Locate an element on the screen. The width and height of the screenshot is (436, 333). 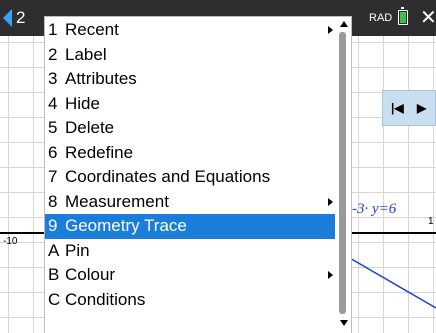
menu-item-label: Colour is located at coordinates (90, 274).